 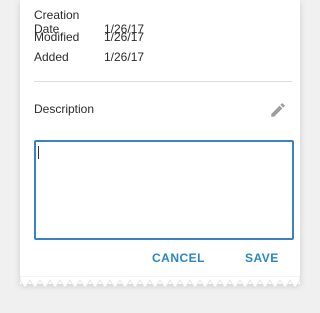 What do you see at coordinates (160, 282) in the screenshot?
I see `torn-edge` at bounding box center [160, 282].